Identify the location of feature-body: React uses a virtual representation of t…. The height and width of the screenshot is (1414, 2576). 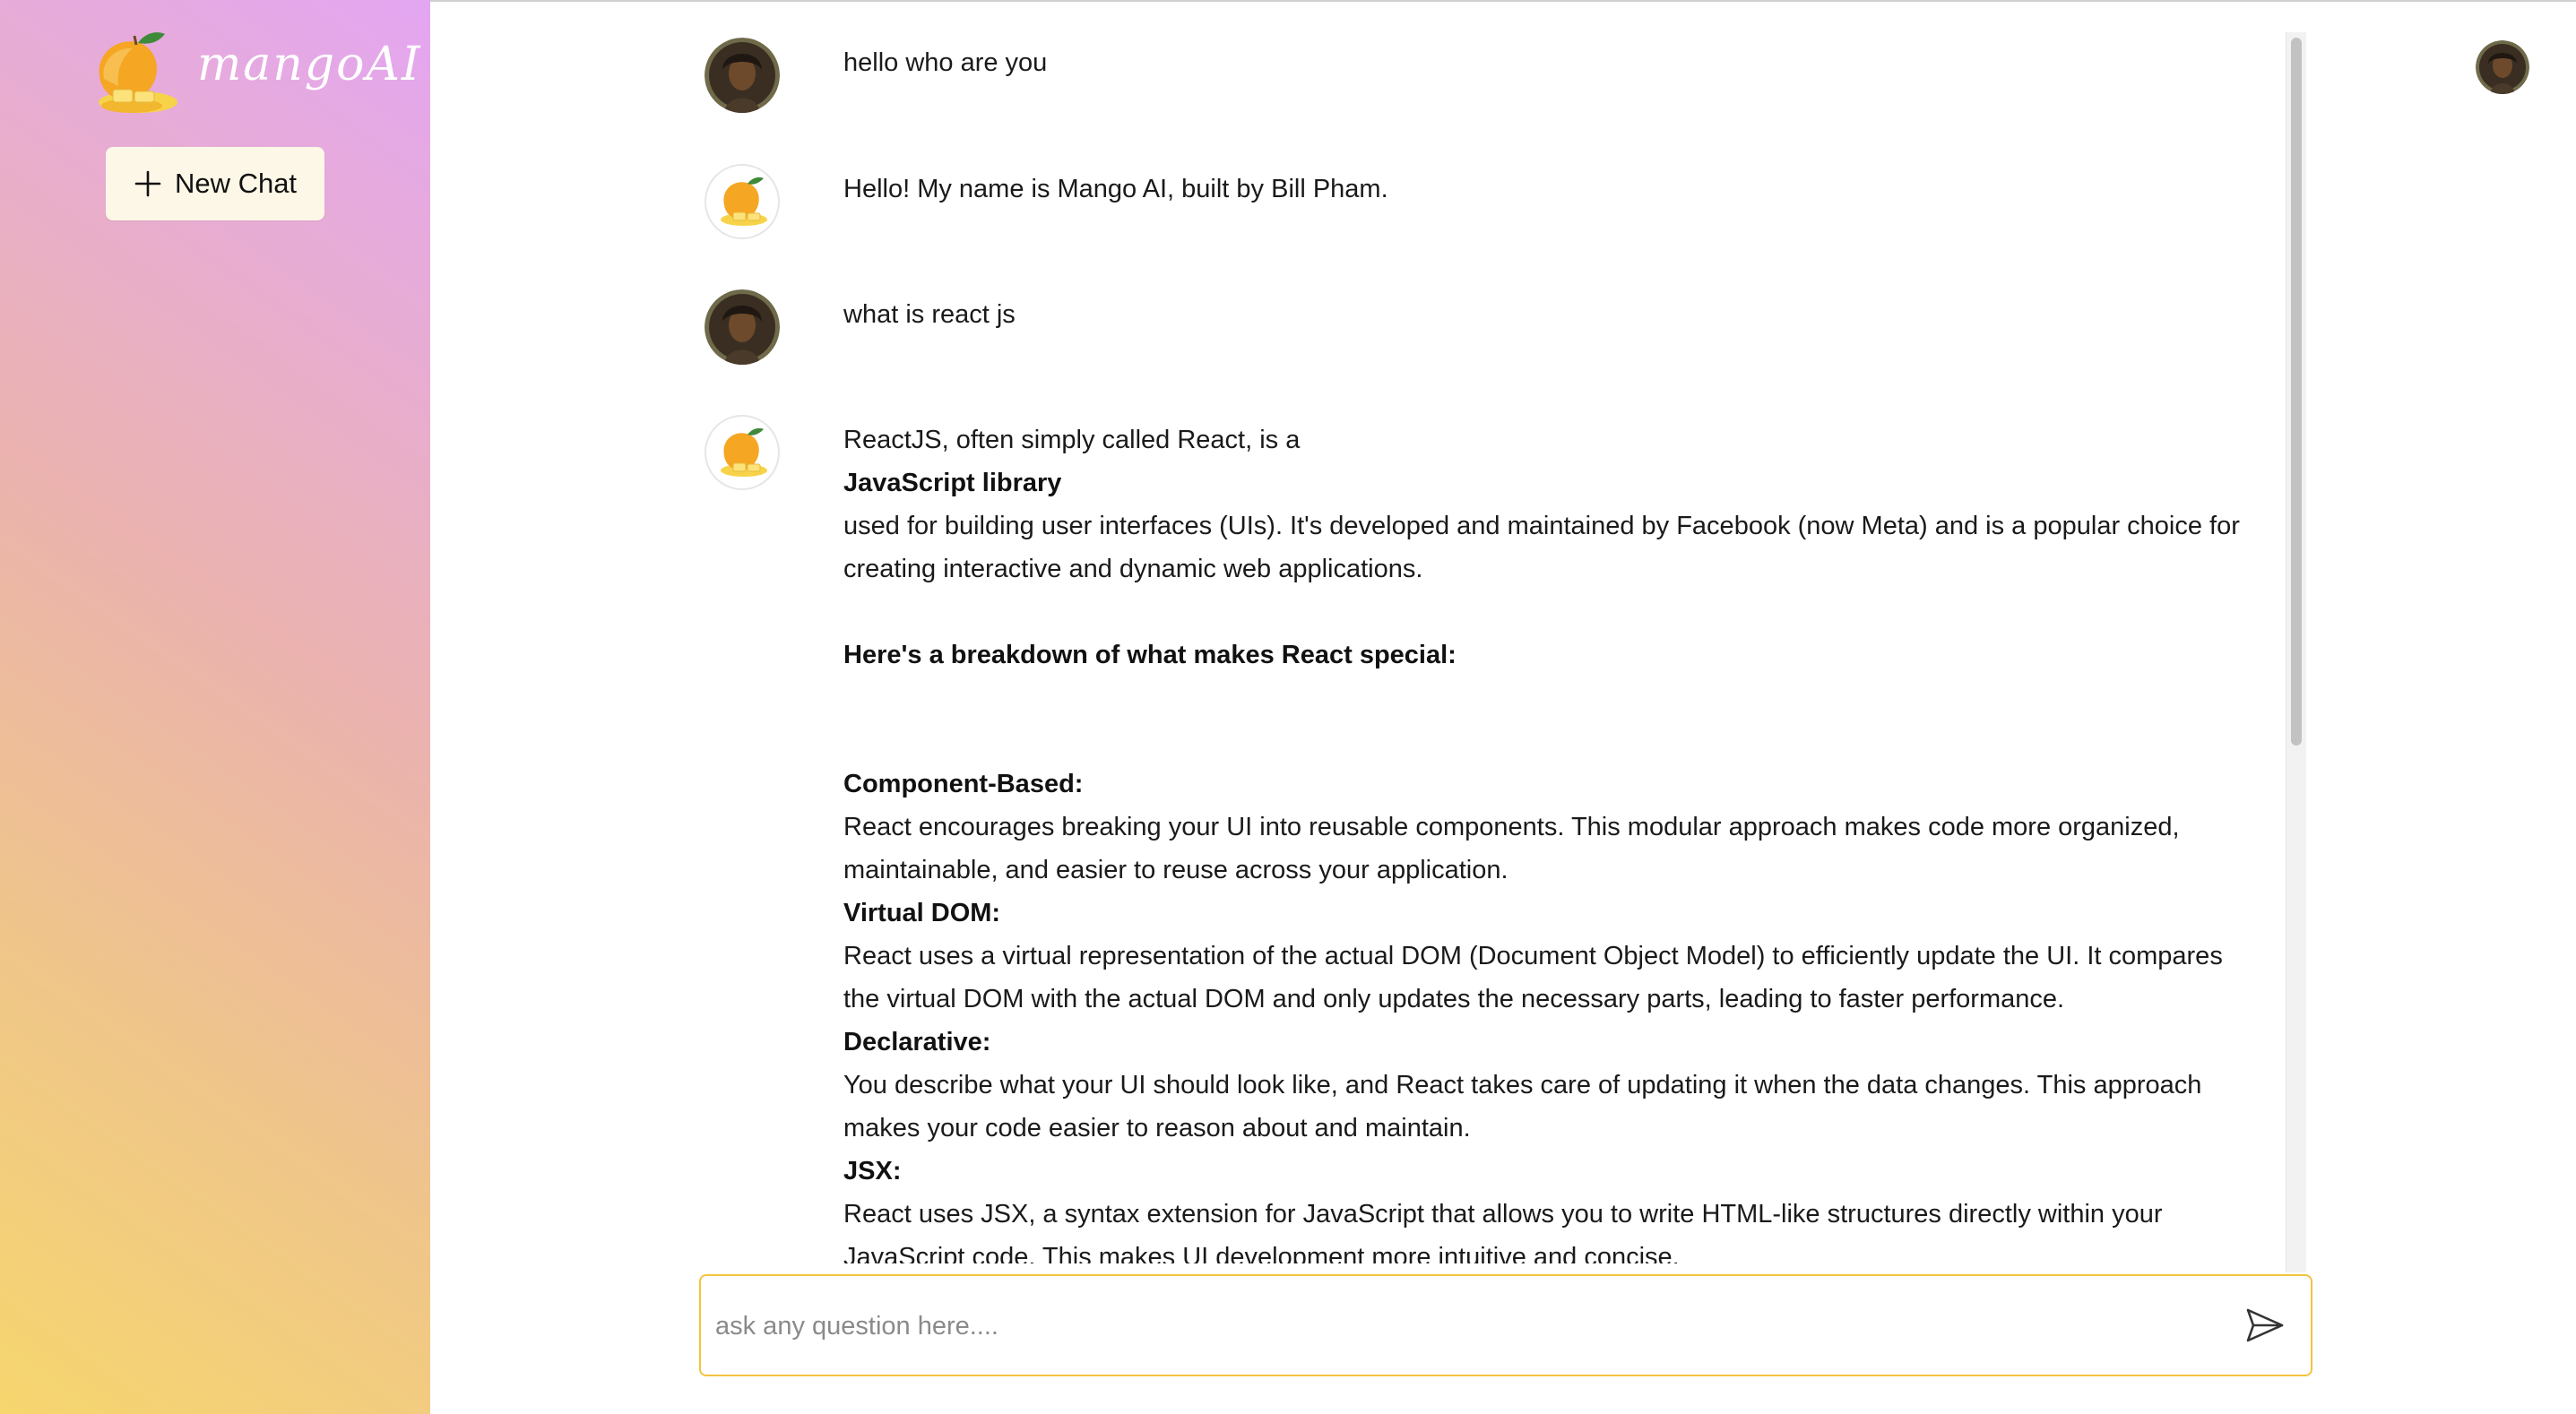
(1533, 977).